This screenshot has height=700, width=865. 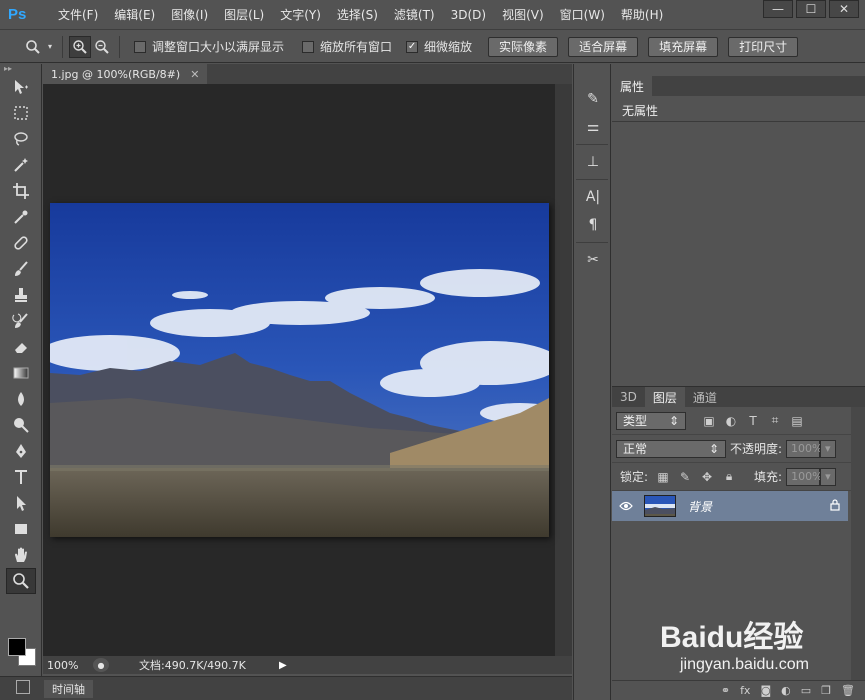 I want to click on lock-all-icon: 🔒︎, so click(x=729, y=477).